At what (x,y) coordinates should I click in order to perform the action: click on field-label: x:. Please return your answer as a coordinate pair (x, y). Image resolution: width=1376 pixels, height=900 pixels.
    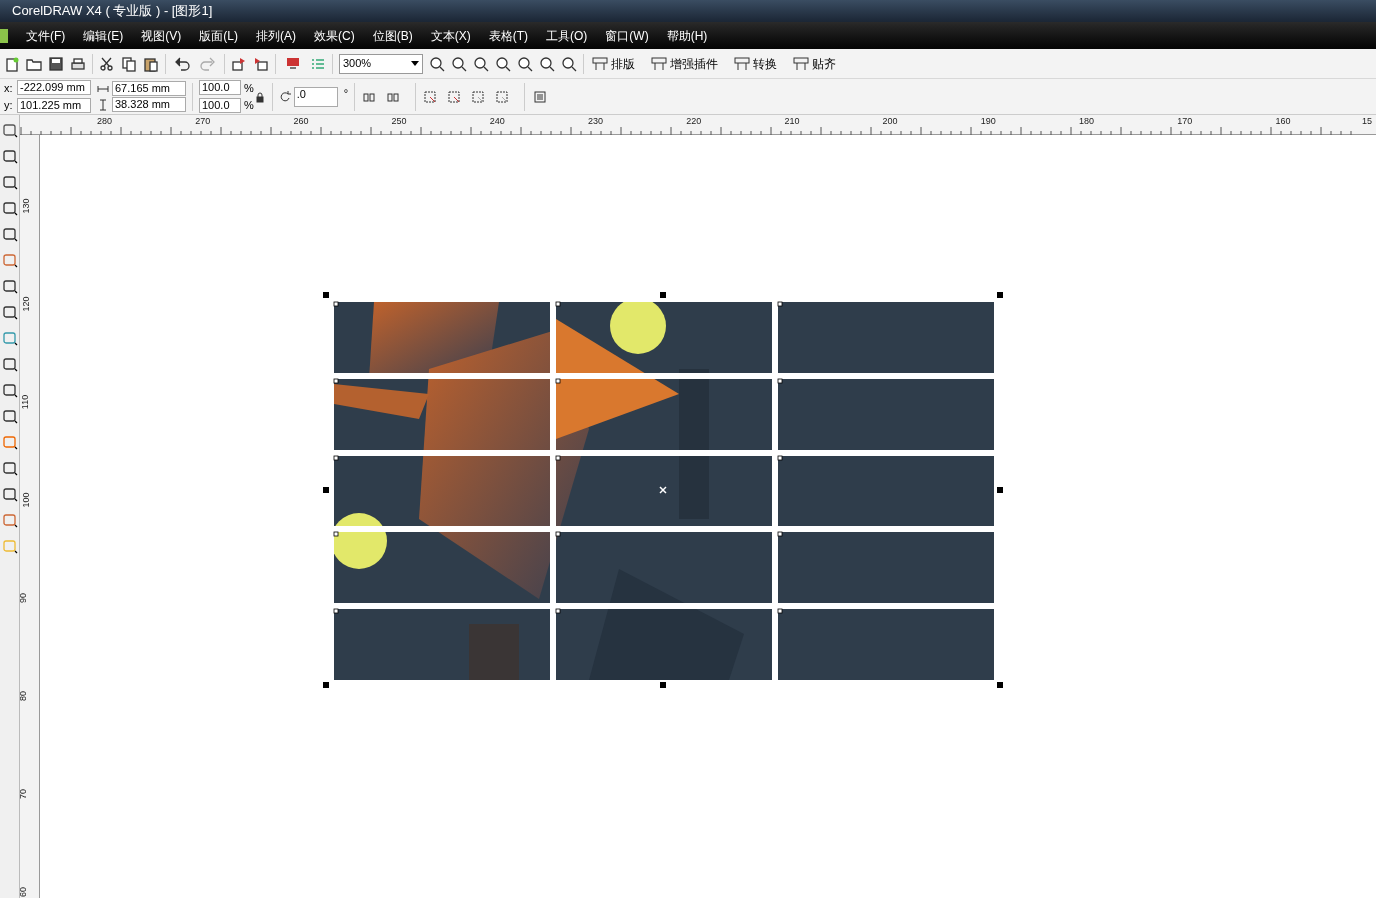
    Looking at the image, I should click on (9, 88).